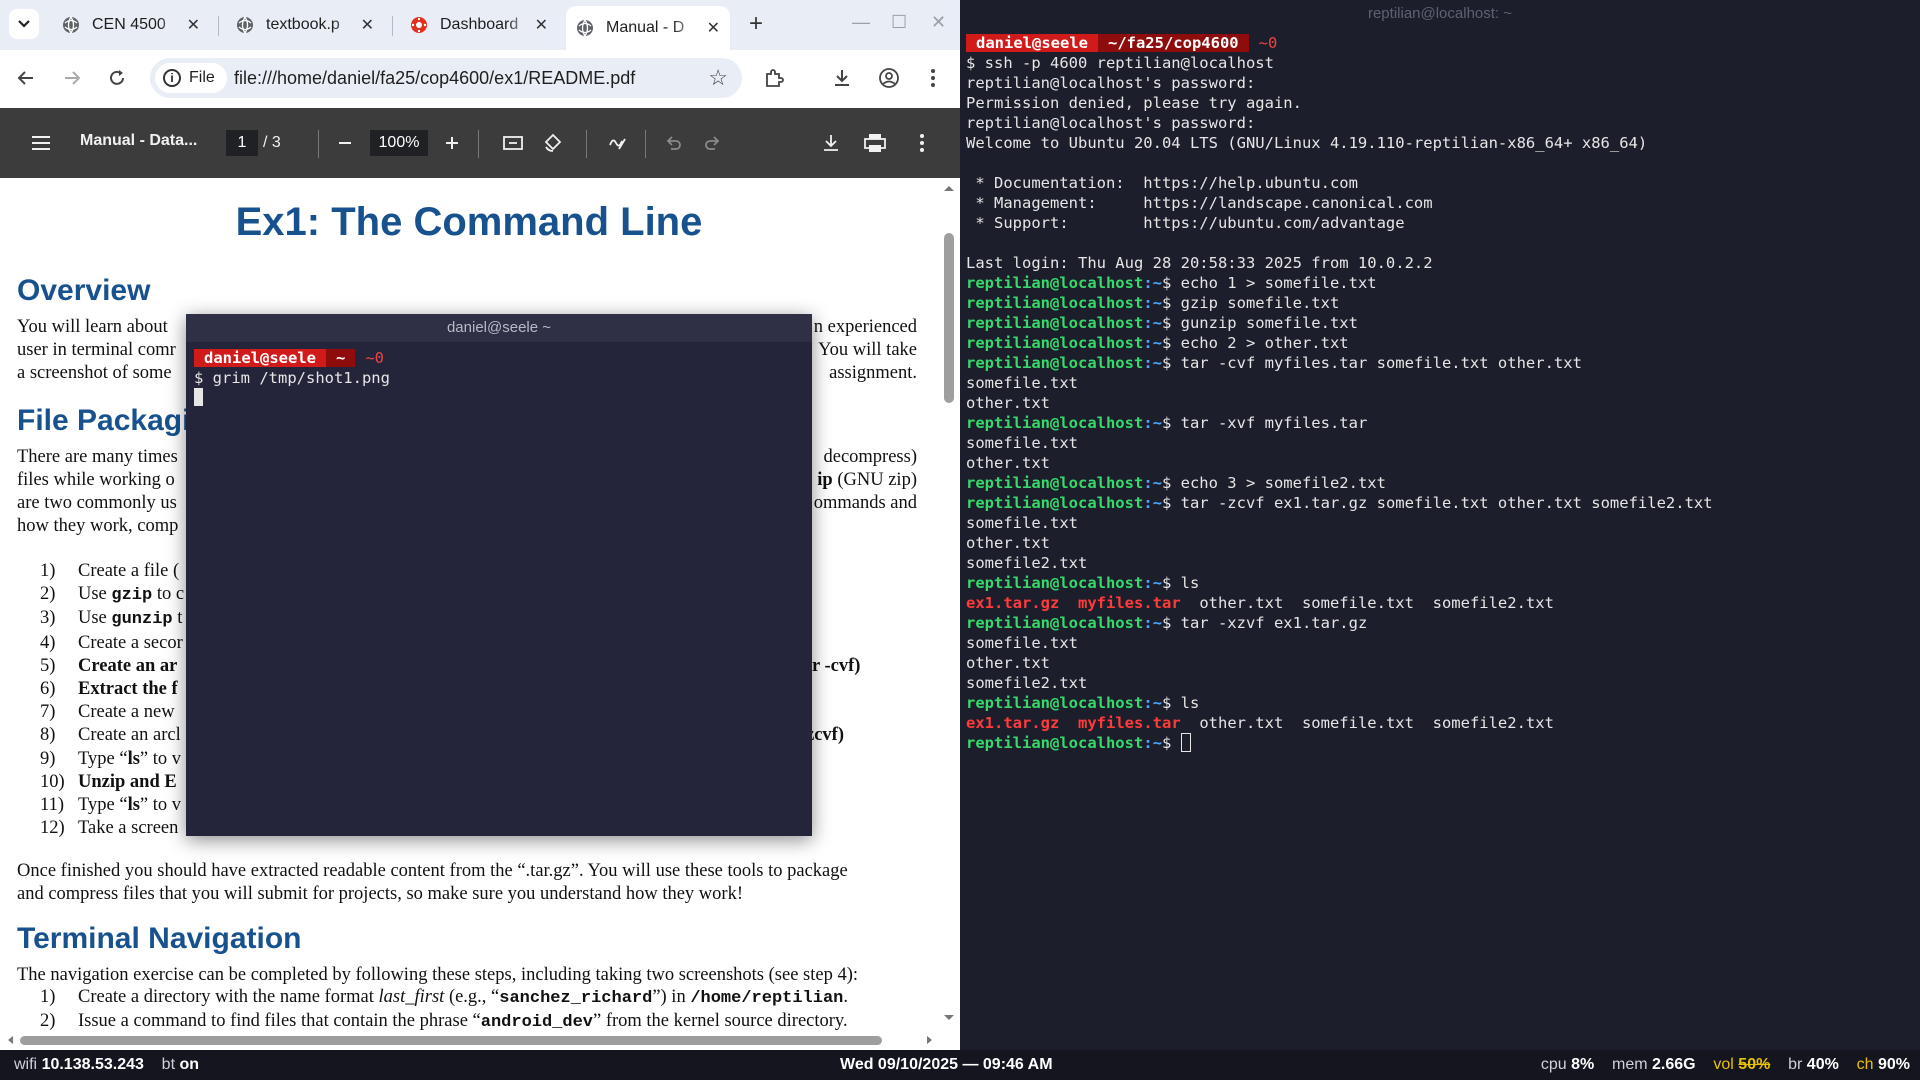  Describe the element at coordinates (1440, 583) in the screenshot. I see `command-line: reptilian@localhost:~$ ls` at that location.